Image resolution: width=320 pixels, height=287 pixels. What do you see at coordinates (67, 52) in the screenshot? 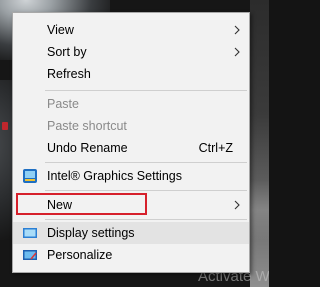
I see `menu-item-sort-by-label: Sort by` at bounding box center [67, 52].